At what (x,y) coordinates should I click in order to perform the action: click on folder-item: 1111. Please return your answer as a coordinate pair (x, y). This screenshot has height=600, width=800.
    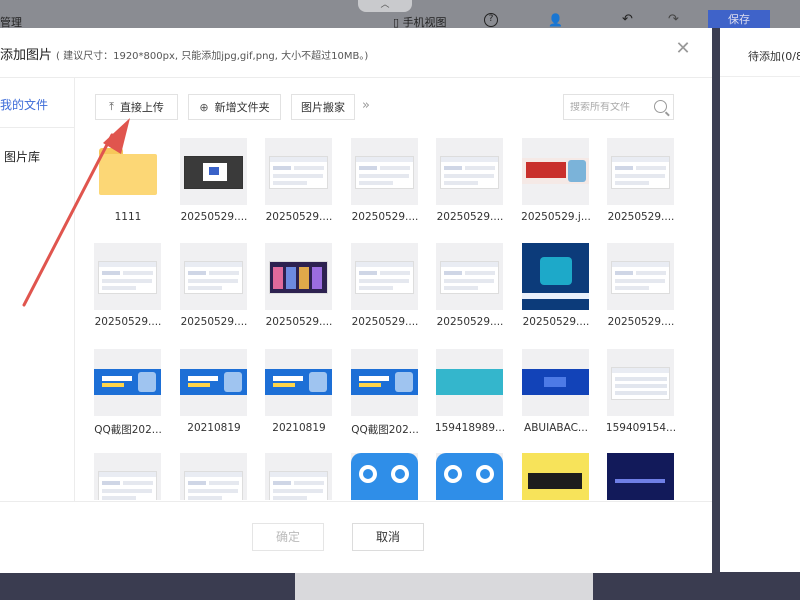
    Looking at the image, I should click on (127, 180).